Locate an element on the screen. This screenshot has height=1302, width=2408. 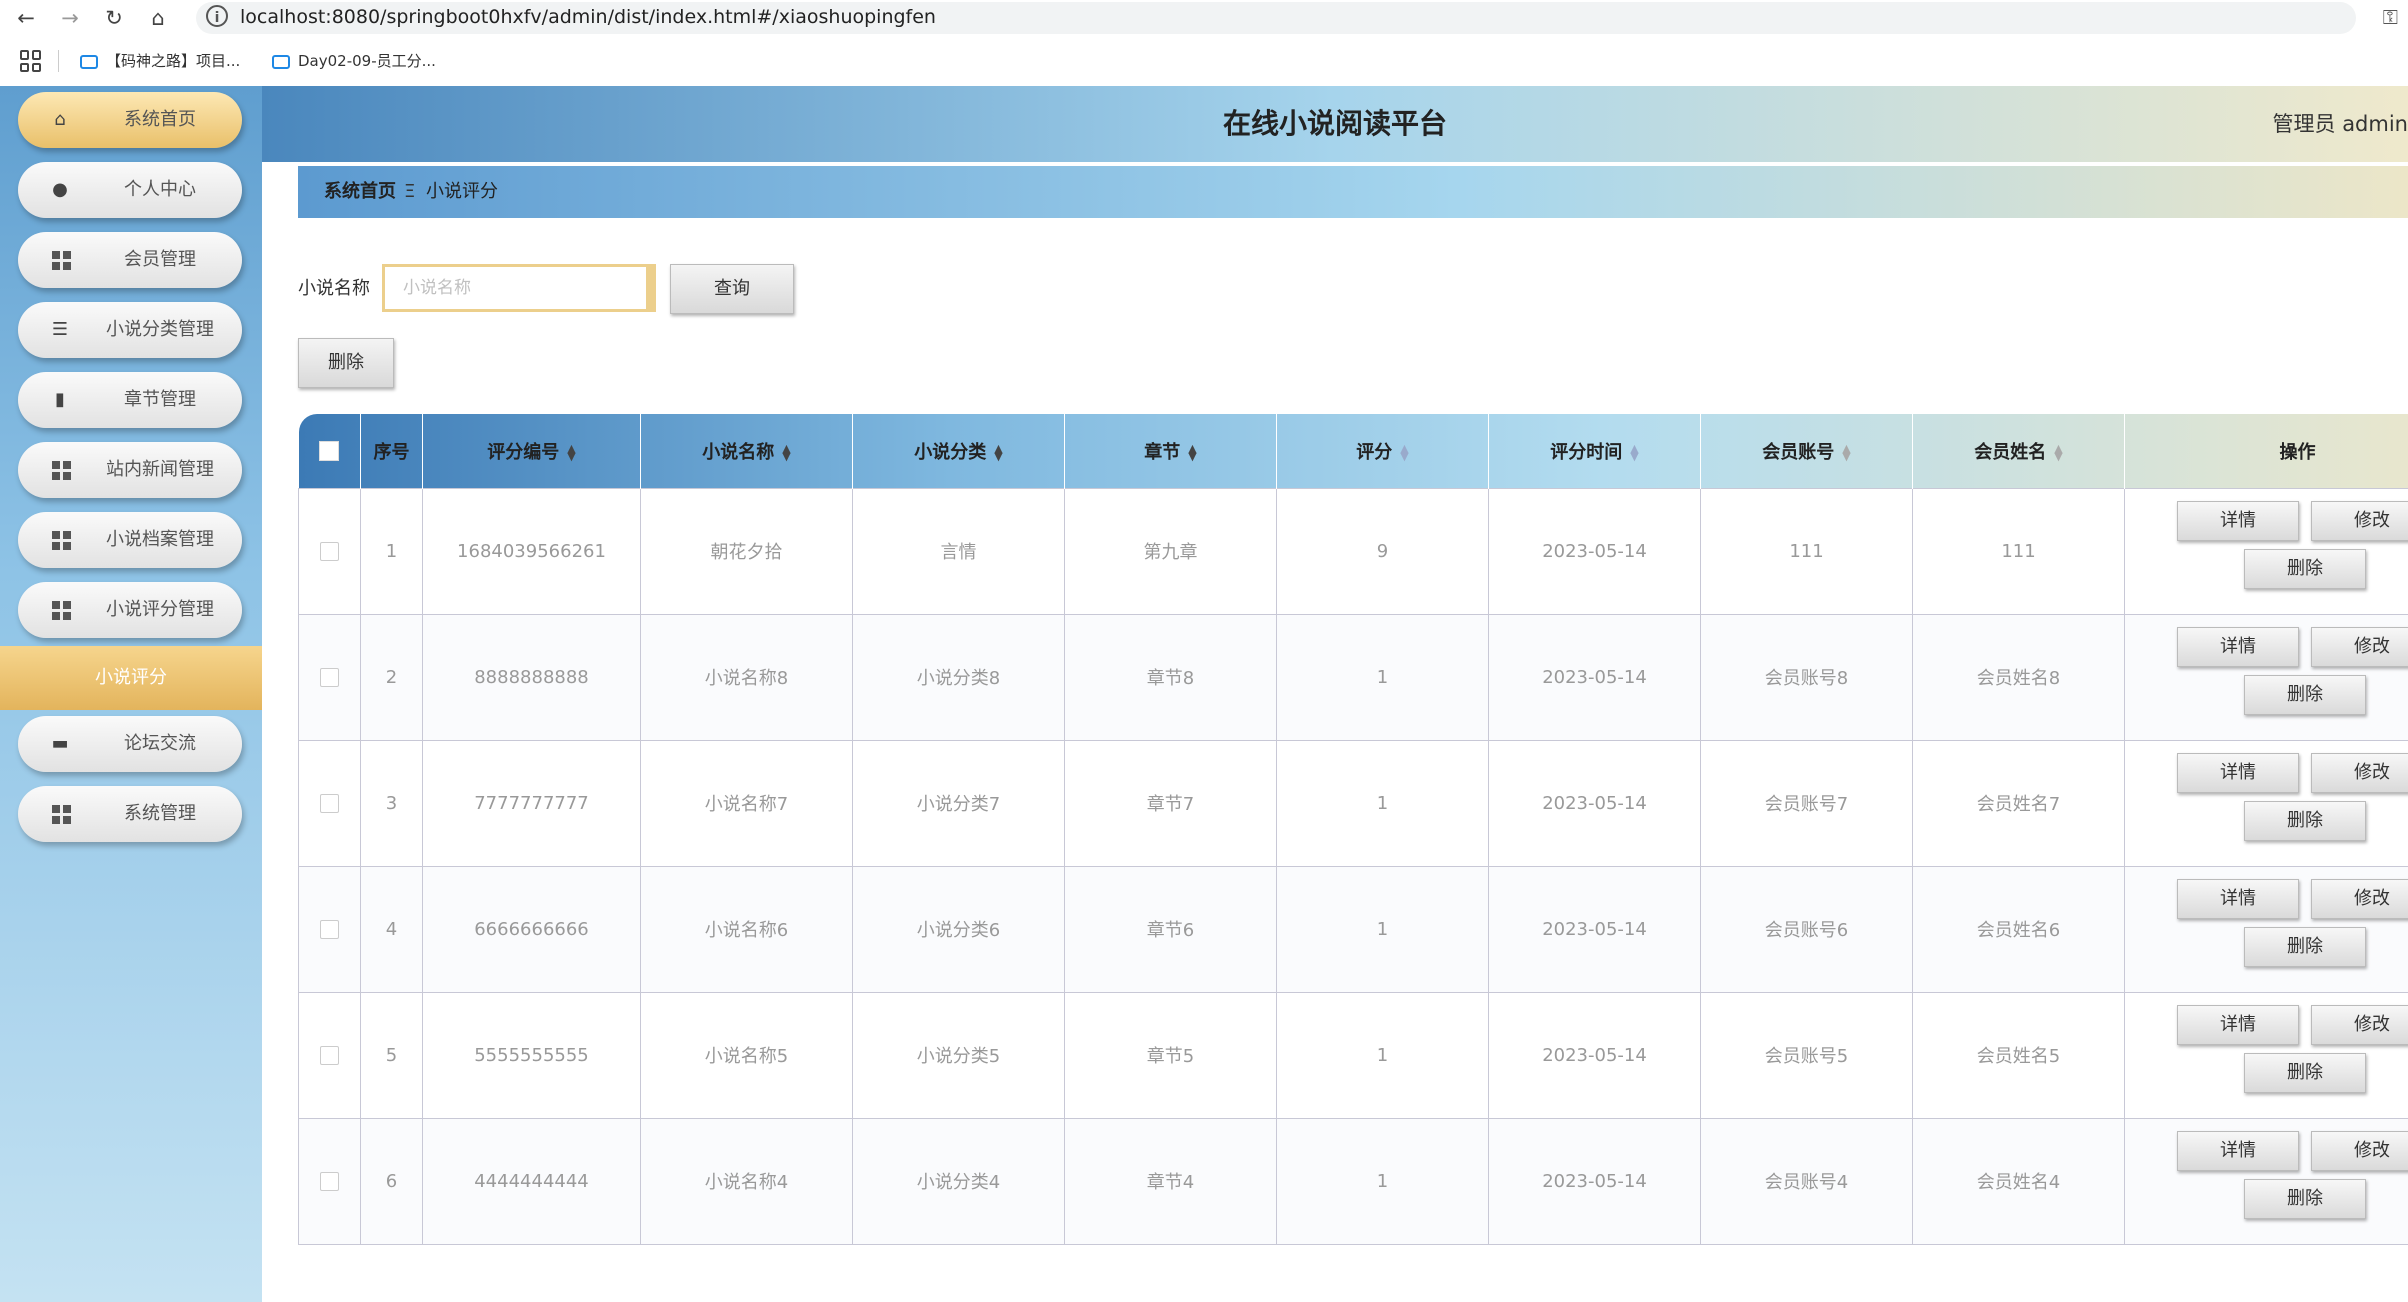
back-arrow-icon: ← is located at coordinates (26, 18).